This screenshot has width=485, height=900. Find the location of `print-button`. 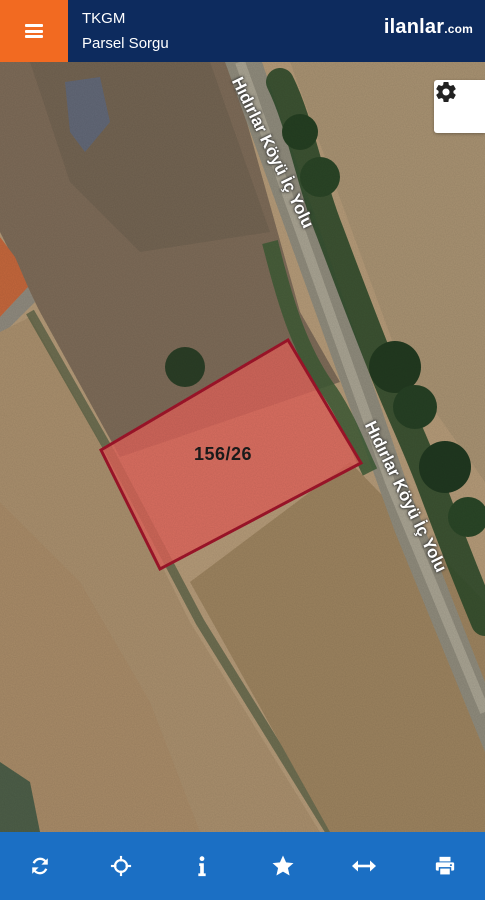

print-button is located at coordinates (445, 866).